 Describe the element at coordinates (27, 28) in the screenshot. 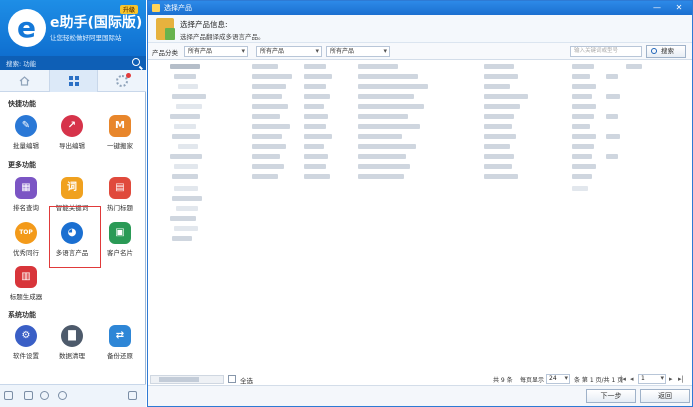

I see `logo-icon: e` at that location.